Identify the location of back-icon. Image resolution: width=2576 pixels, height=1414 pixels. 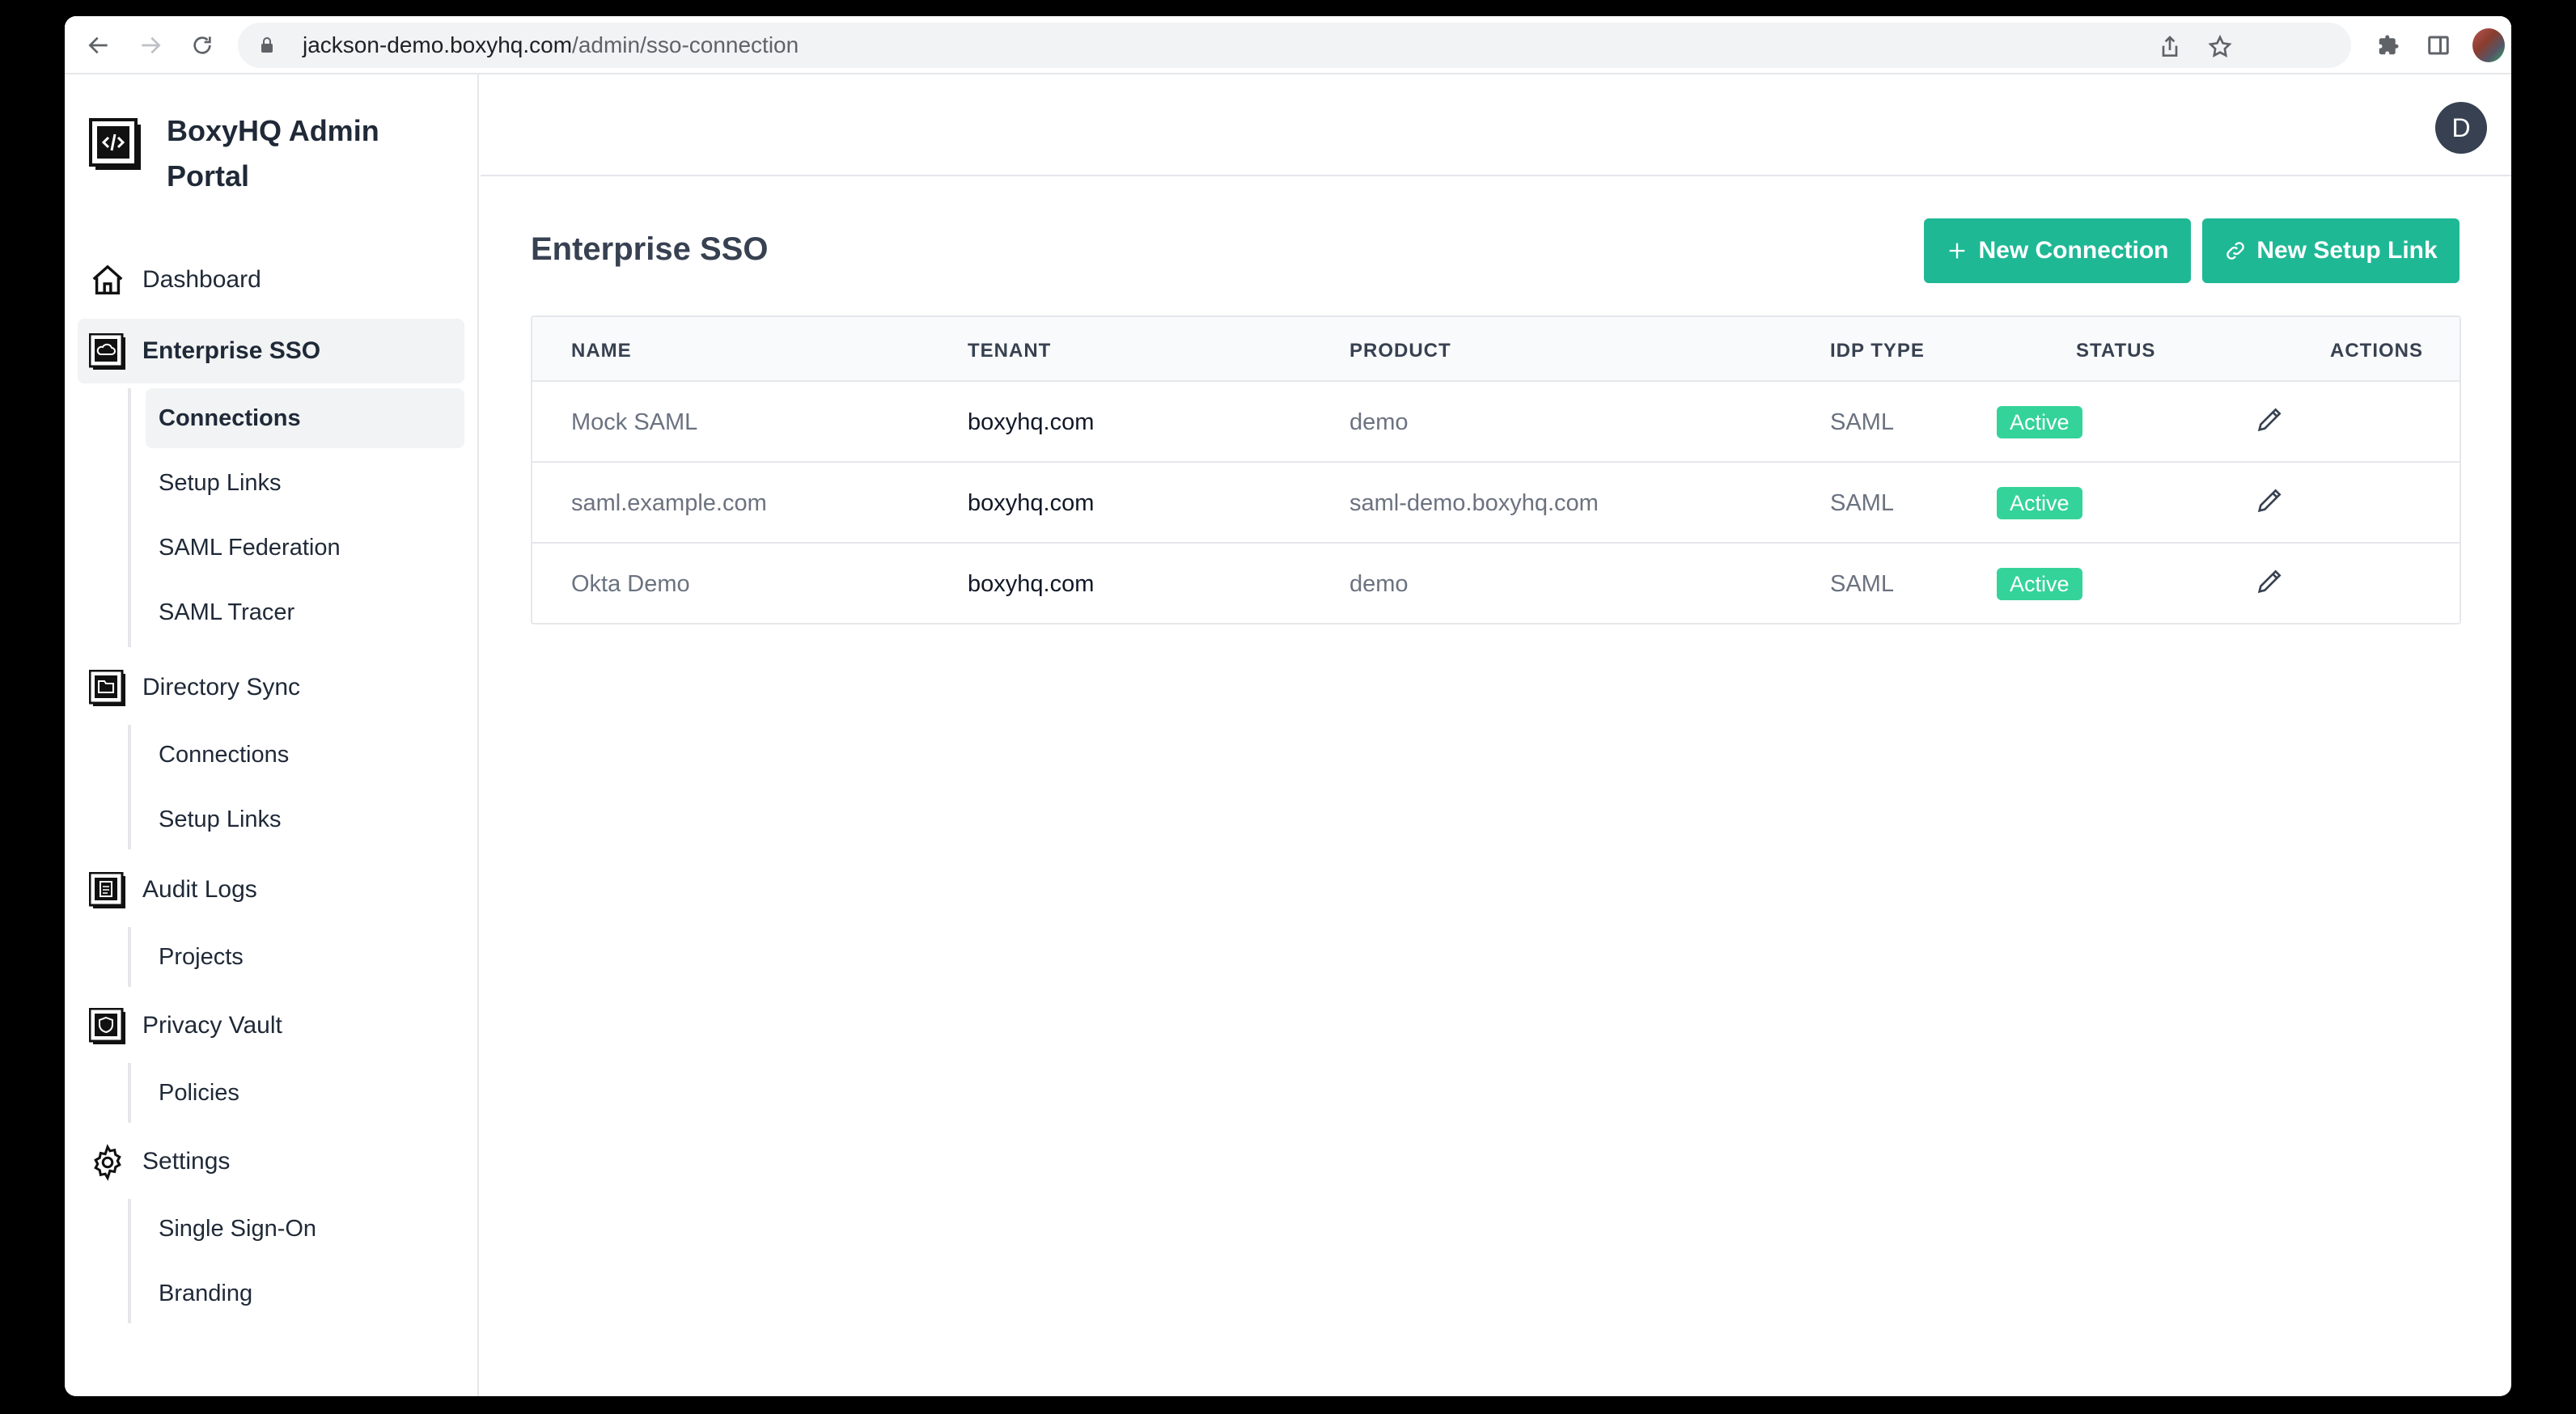
(99, 45).